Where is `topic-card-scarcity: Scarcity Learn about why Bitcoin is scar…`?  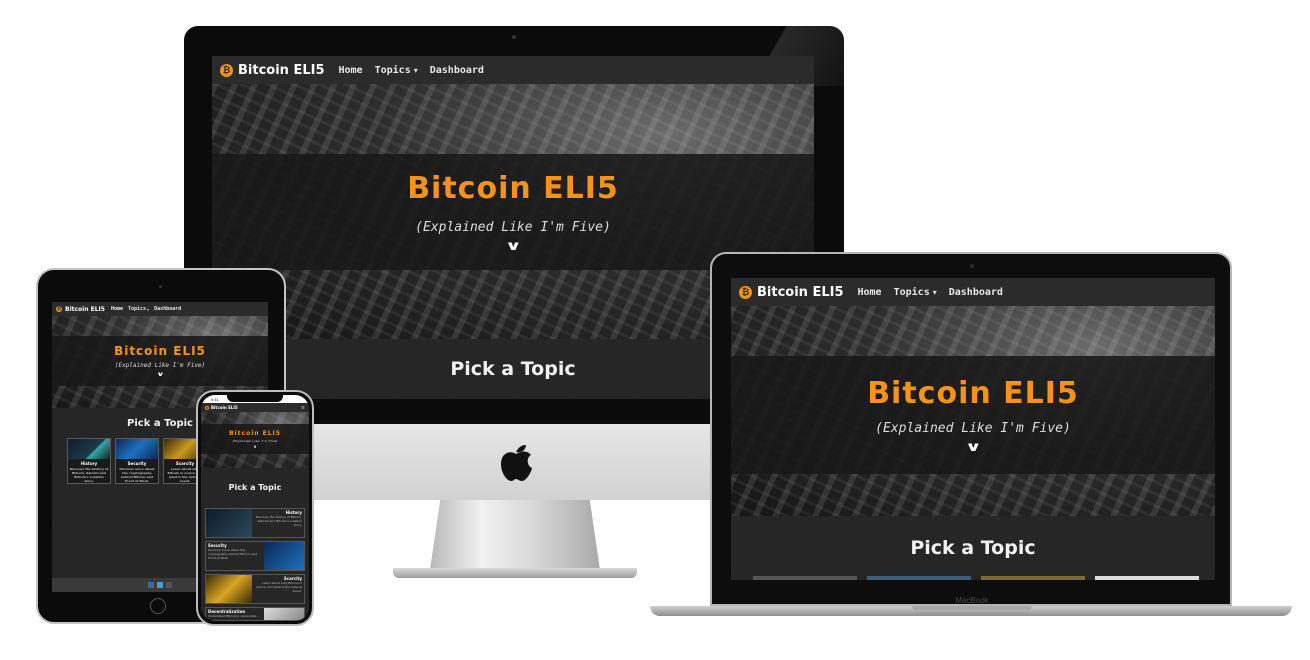 topic-card-scarcity: Scarcity Learn about why Bitcoin is scar… is located at coordinates (255, 589).